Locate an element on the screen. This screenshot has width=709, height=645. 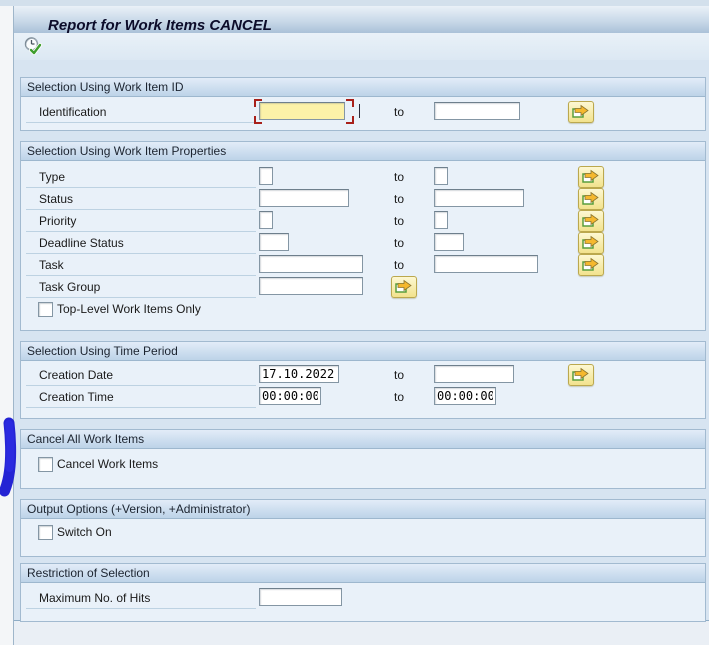
type-multi-select-button is located at coordinates (591, 177).